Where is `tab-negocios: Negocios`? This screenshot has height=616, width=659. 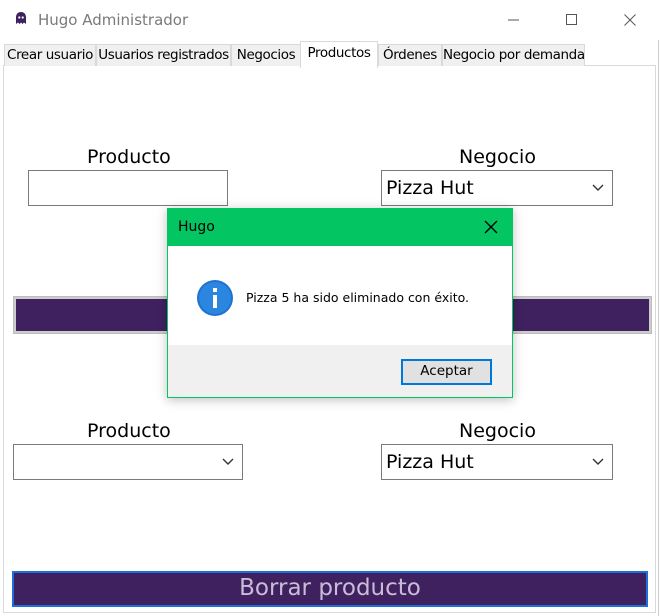
tab-negocios: Negocios is located at coordinates (266, 55).